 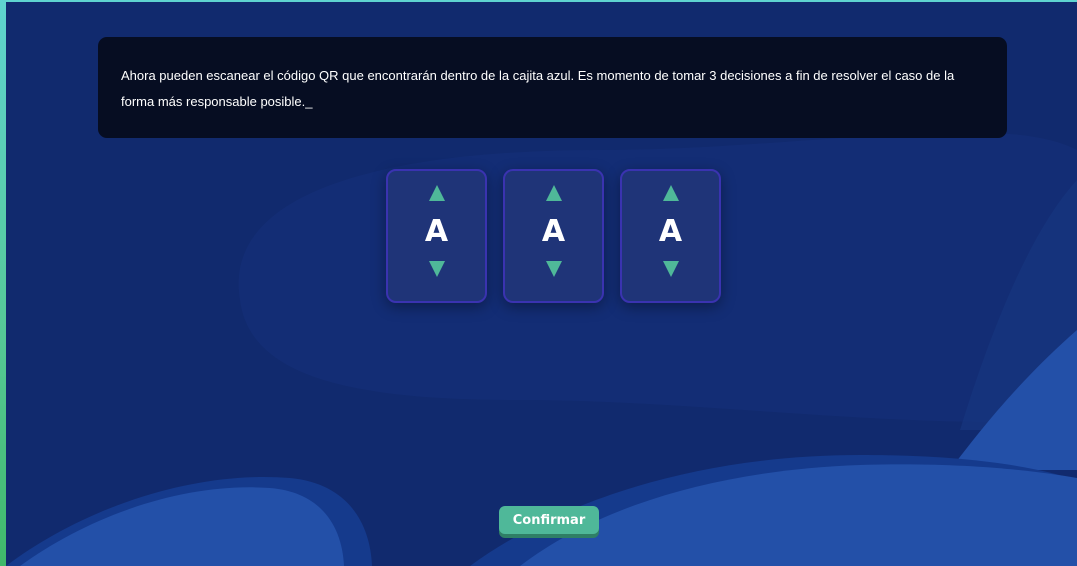 I want to click on frame-left-border, so click(x=3, y=283).